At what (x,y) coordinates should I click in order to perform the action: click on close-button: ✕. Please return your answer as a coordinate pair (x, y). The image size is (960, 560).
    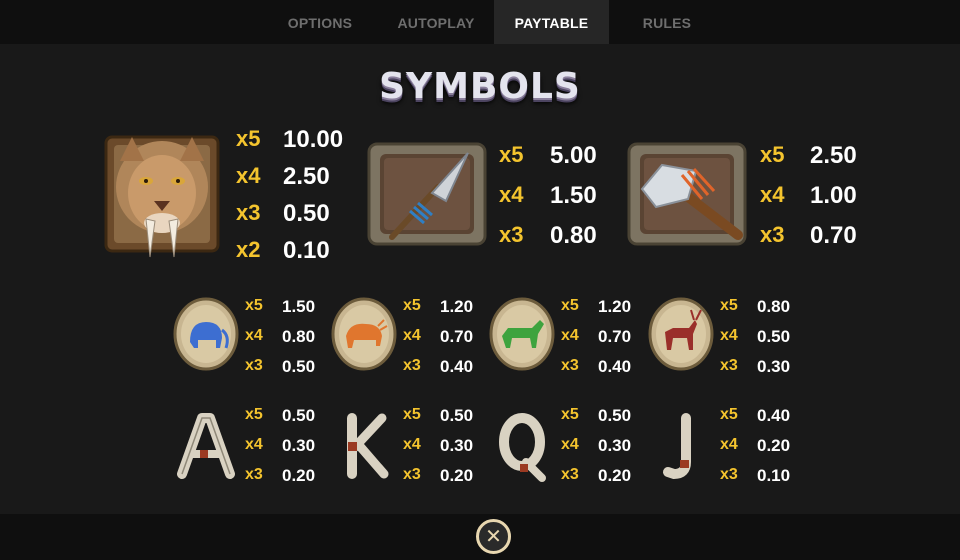
    Looking at the image, I should click on (493, 536).